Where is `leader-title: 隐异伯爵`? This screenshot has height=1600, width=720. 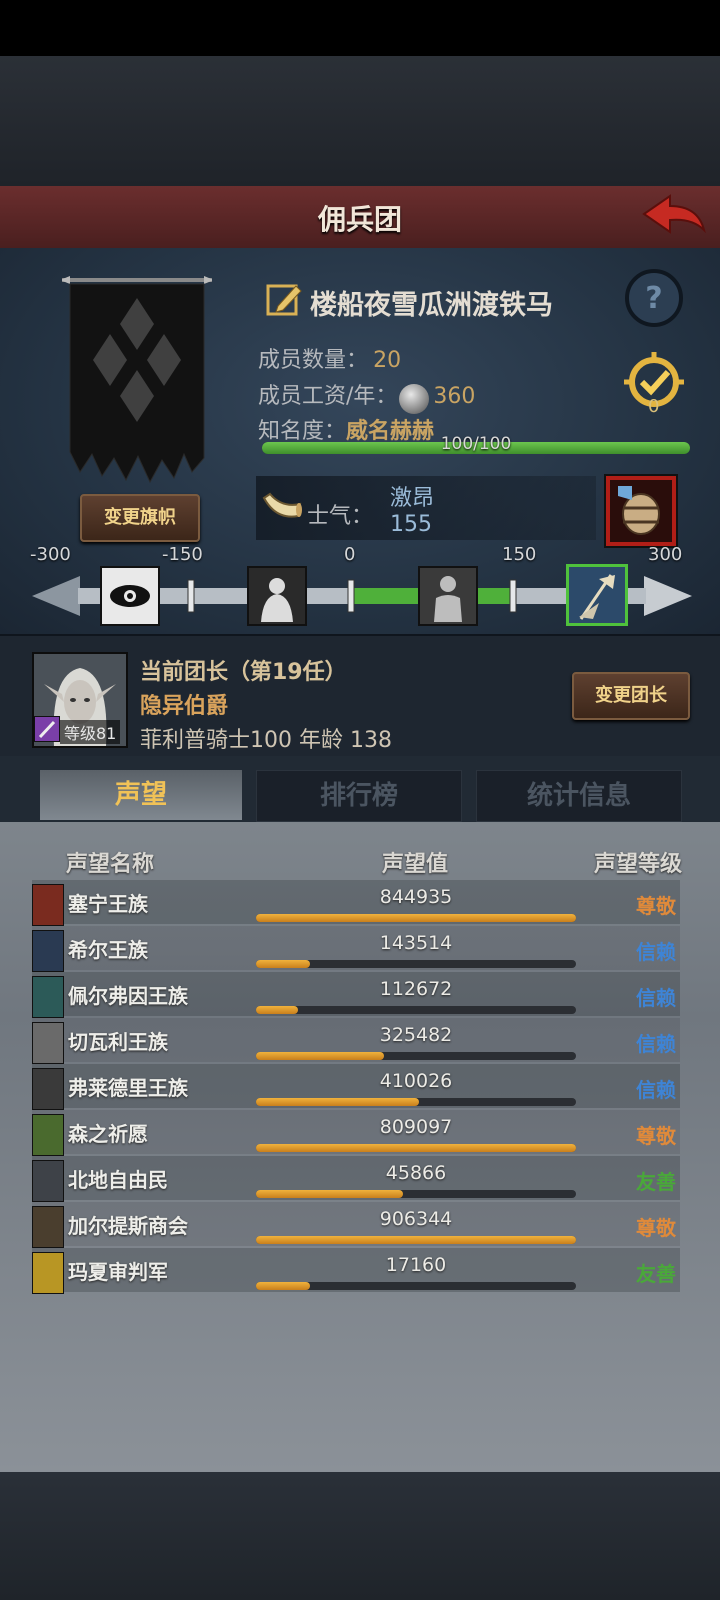
leader-title: 隐异伯爵 is located at coordinates (184, 706).